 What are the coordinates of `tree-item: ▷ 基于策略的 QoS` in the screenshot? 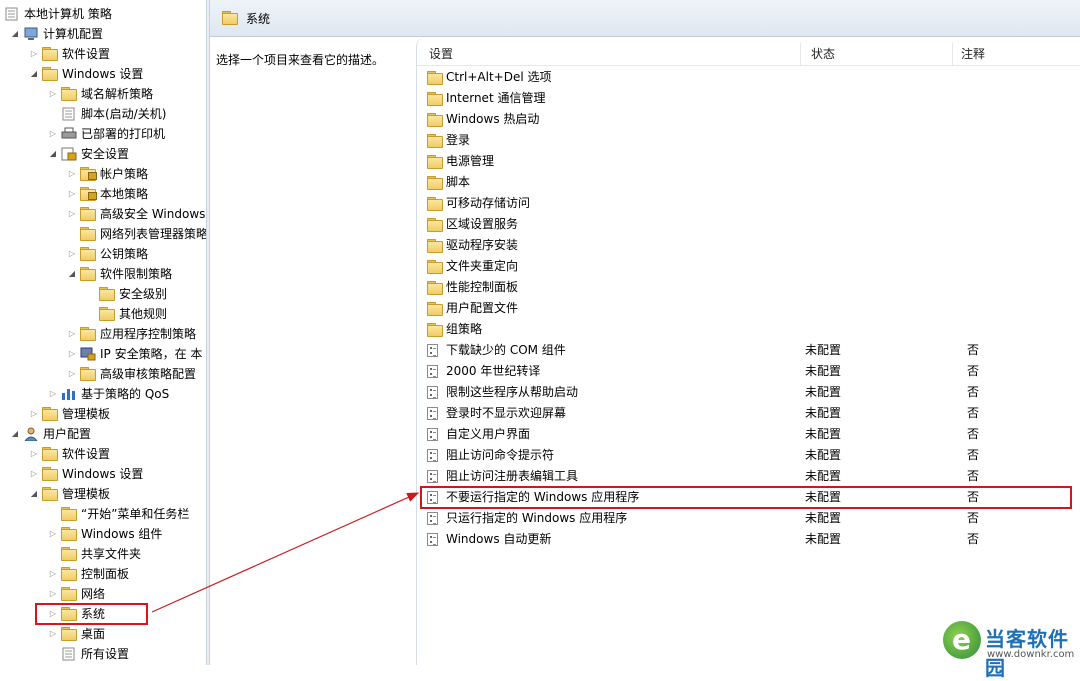 It's located at (103, 394).